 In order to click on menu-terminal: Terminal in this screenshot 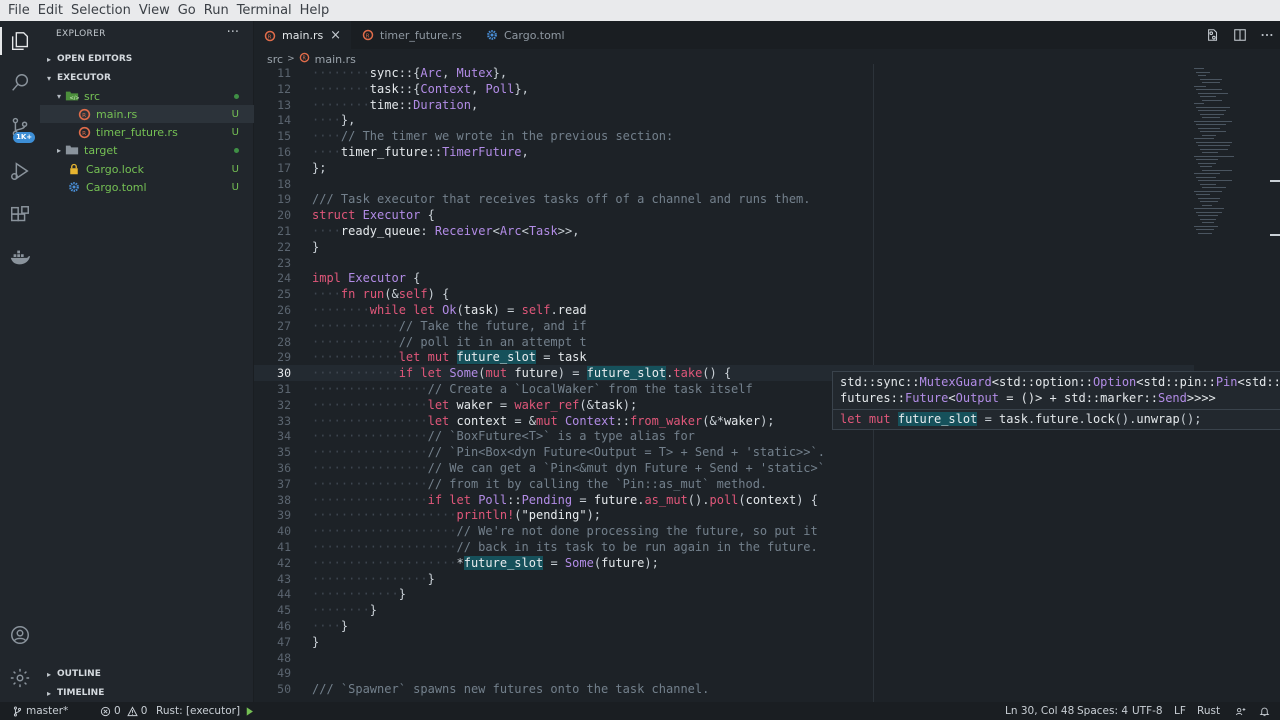, I will do `click(264, 10)`.